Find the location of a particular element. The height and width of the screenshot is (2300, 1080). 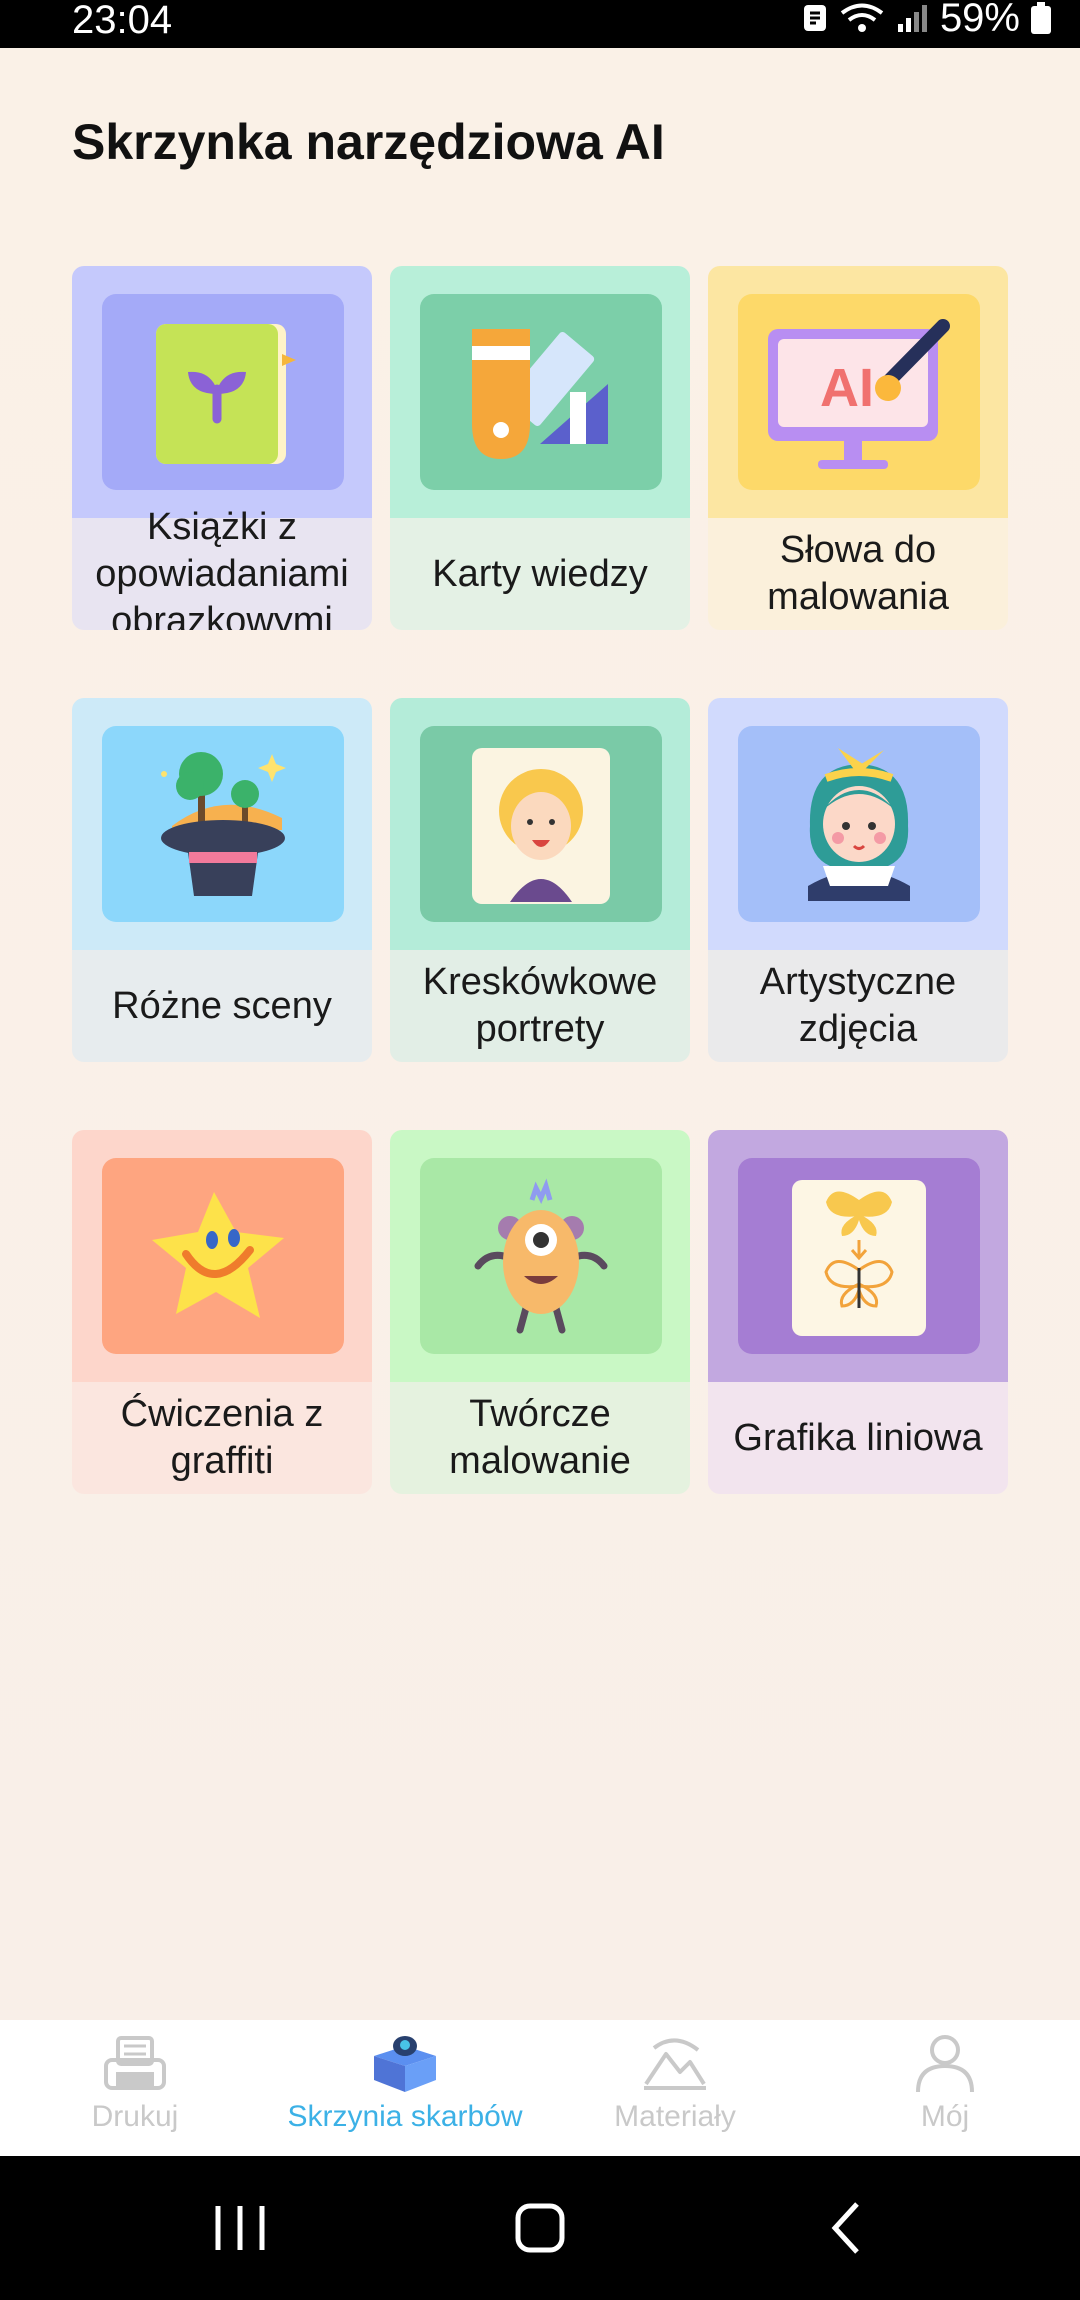

magic-hat-icon is located at coordinates (223, 824).